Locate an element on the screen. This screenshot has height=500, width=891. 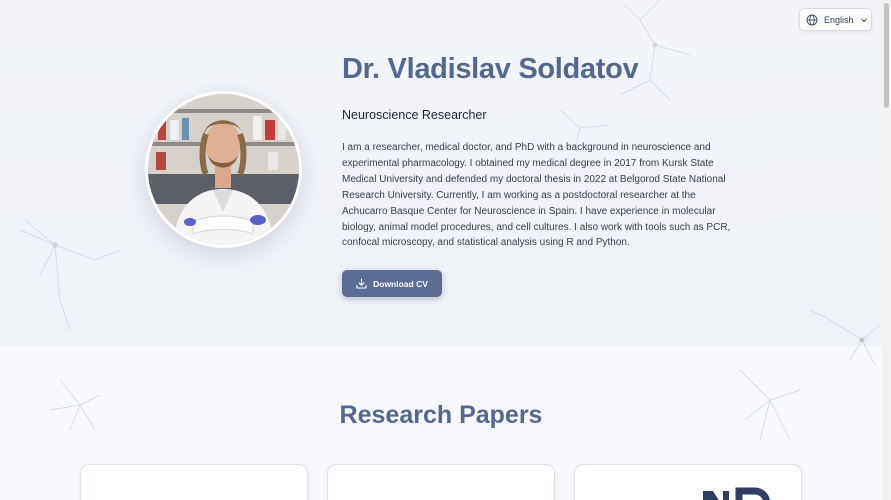
download-cv-button: Download CV is located at coordinates (392, 283).